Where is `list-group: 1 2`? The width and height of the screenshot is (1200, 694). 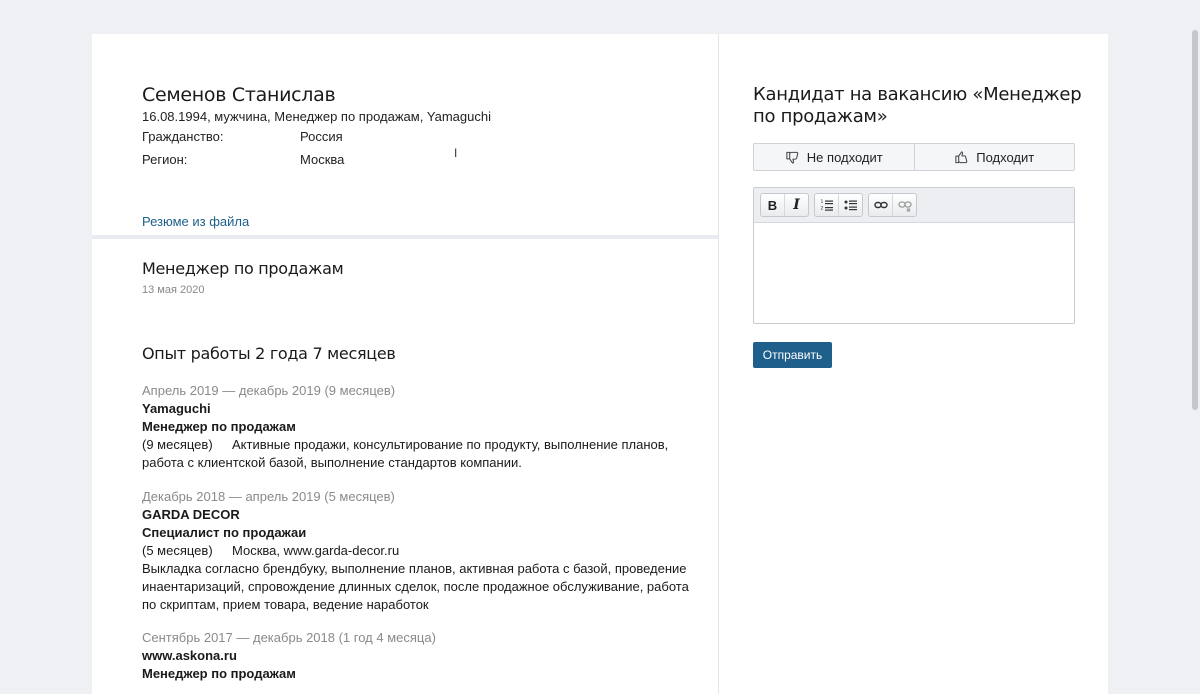 list-group: 1 2 is located at coordinates (838, 205).